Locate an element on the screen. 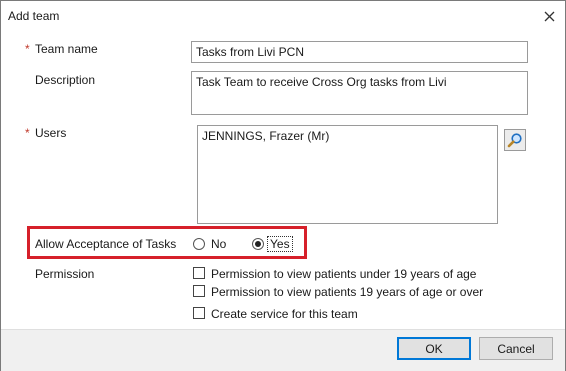  team-name-input is located at coordinates (359, 52).